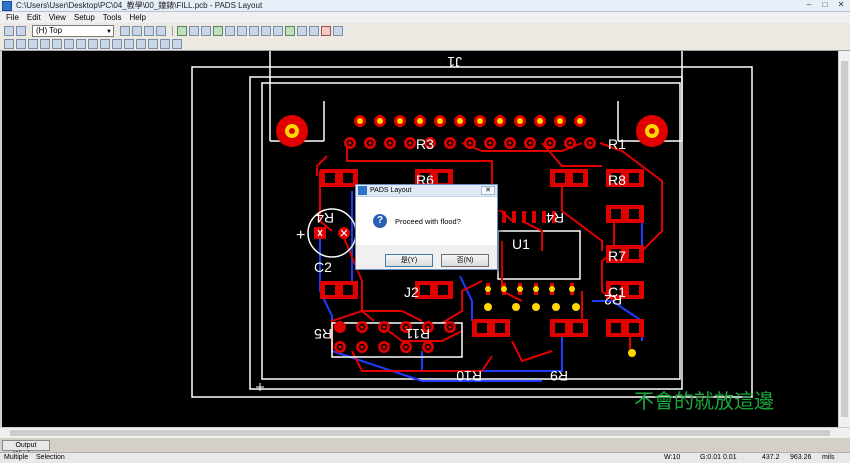 This screenshot has width=850, height=463. I want to click on close-window-button: ✕, so click(841, 5).